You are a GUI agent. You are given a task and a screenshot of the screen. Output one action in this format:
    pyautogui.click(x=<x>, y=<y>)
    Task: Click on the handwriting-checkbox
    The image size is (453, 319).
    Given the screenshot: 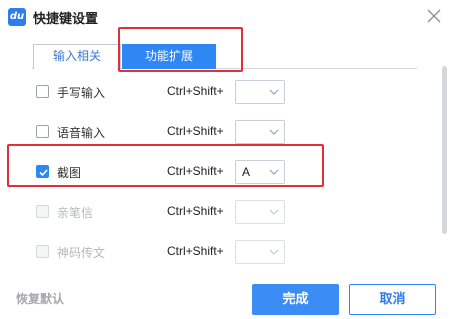 What is the action you would take?
    pyautogui.click(x=42, y=91)
    